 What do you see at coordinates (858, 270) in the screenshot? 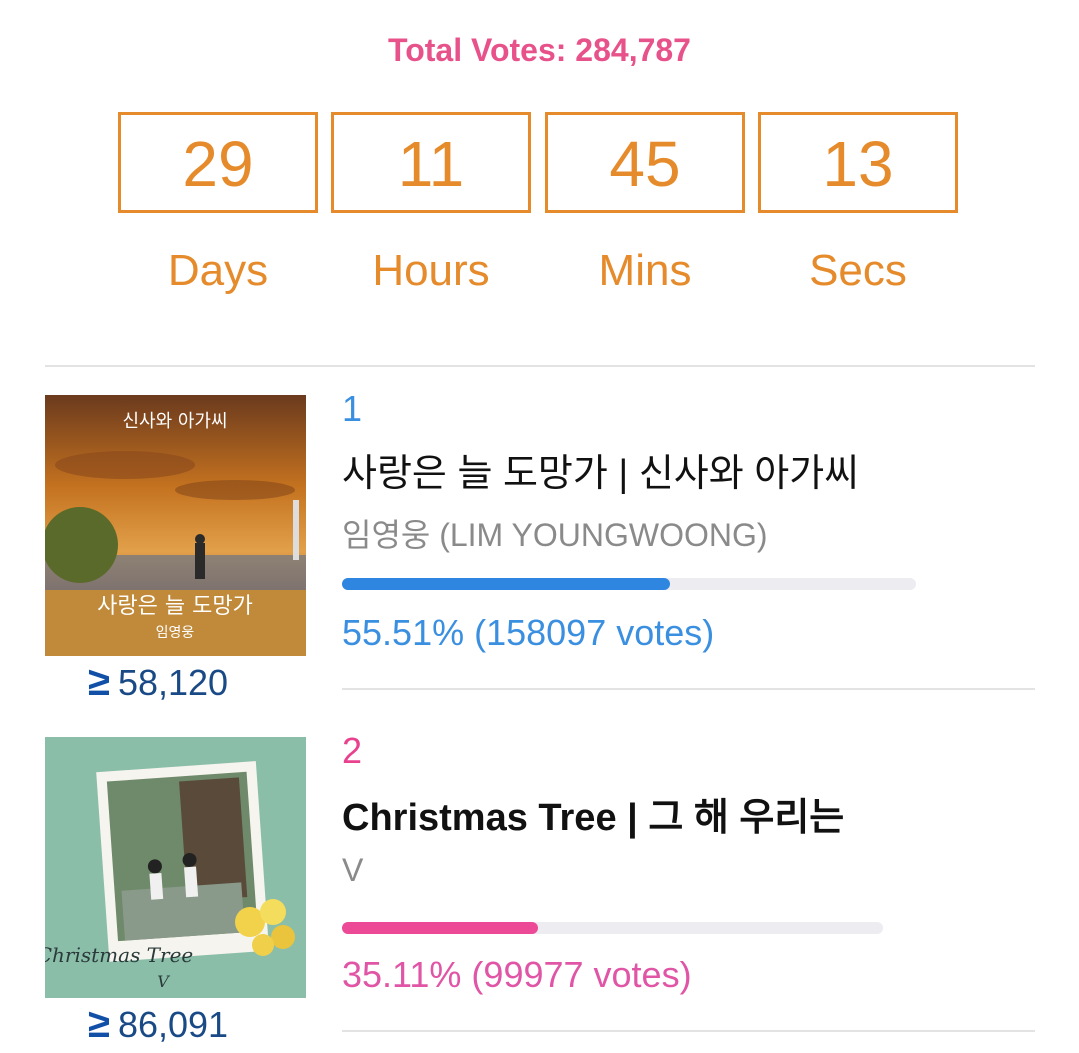
I see `secs-label: Secs` at bounding box center [858, 270].